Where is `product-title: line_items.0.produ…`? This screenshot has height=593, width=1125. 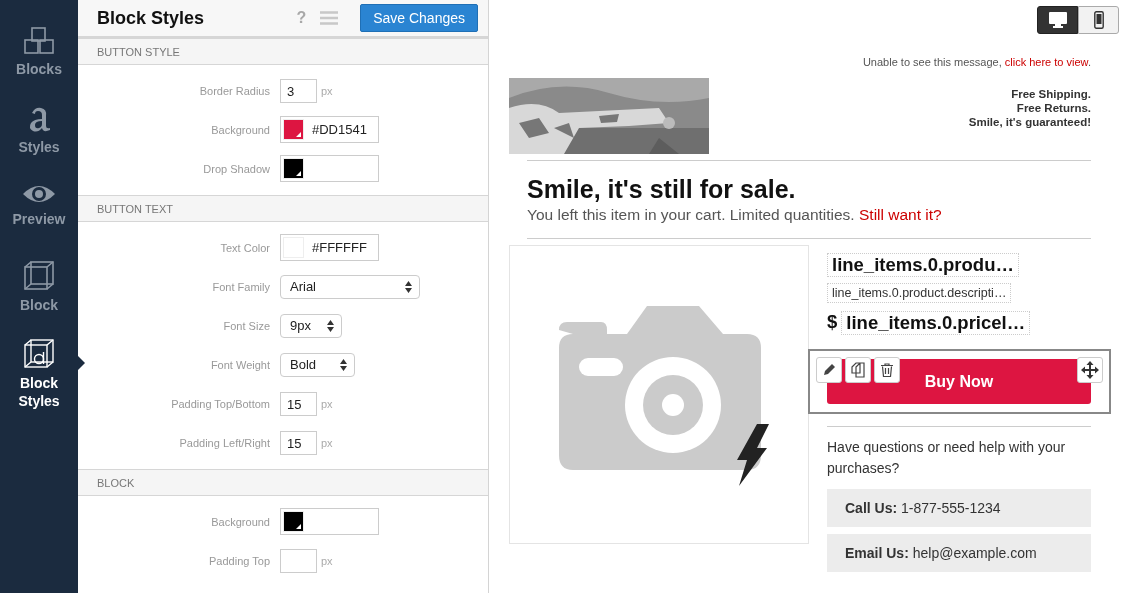
product-title: line_items.0.produ… is located at coordinates (923, 265).